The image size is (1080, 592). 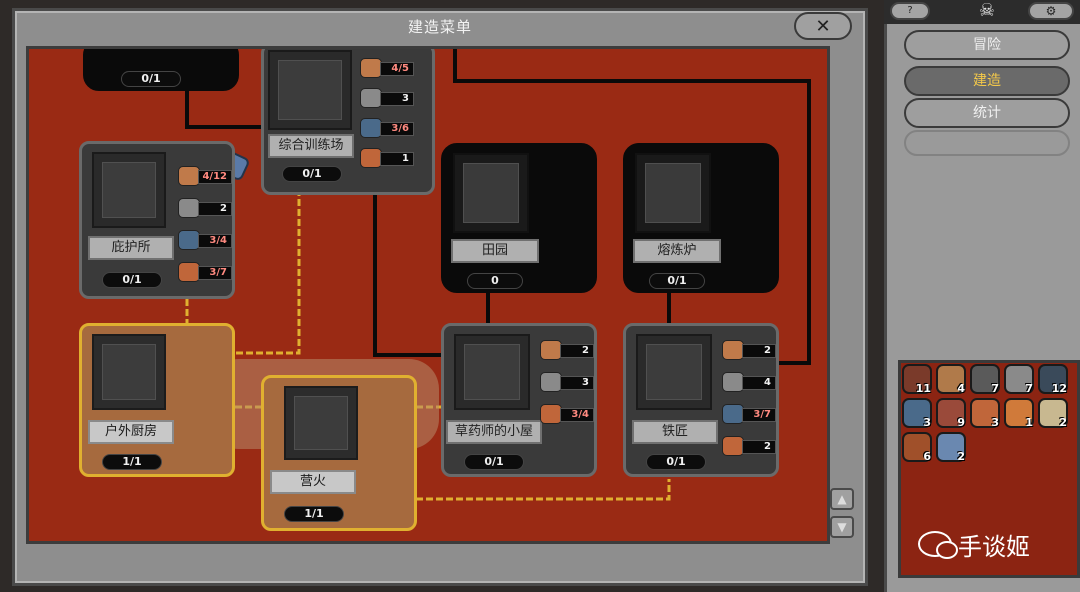 I want to click on smelter-thumbnail, so click(x=673, y=193).